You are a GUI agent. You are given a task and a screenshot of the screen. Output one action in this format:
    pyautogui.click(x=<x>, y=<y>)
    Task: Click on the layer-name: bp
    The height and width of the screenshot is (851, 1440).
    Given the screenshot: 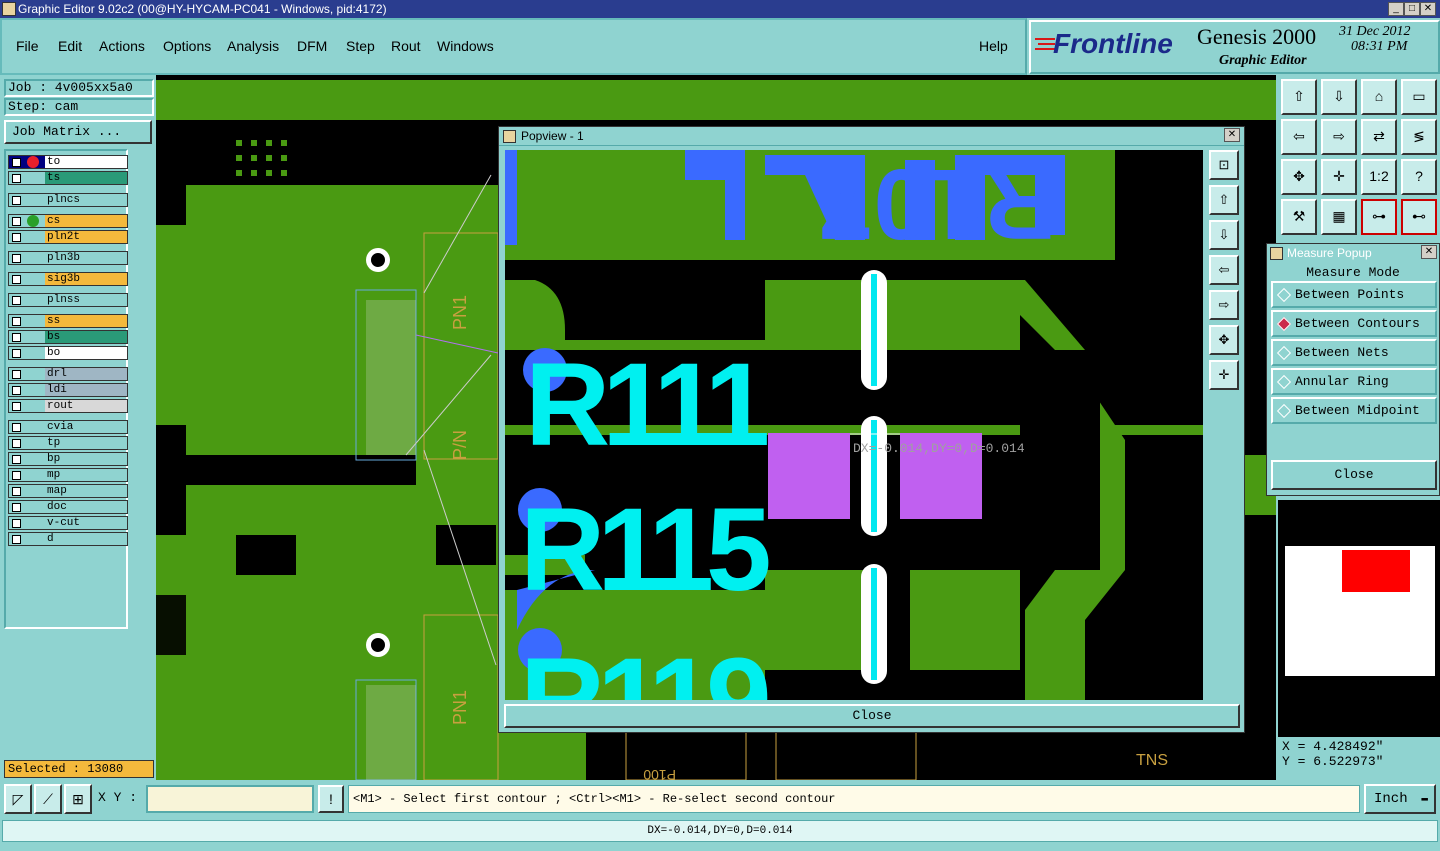 What is the action you would take?
    pyautogui.click(x=86, y=459)
    